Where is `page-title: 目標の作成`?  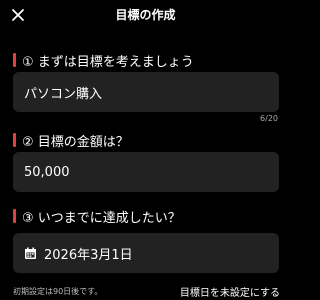 page-title: 目標の作成 is located at coordinates (145, 15).